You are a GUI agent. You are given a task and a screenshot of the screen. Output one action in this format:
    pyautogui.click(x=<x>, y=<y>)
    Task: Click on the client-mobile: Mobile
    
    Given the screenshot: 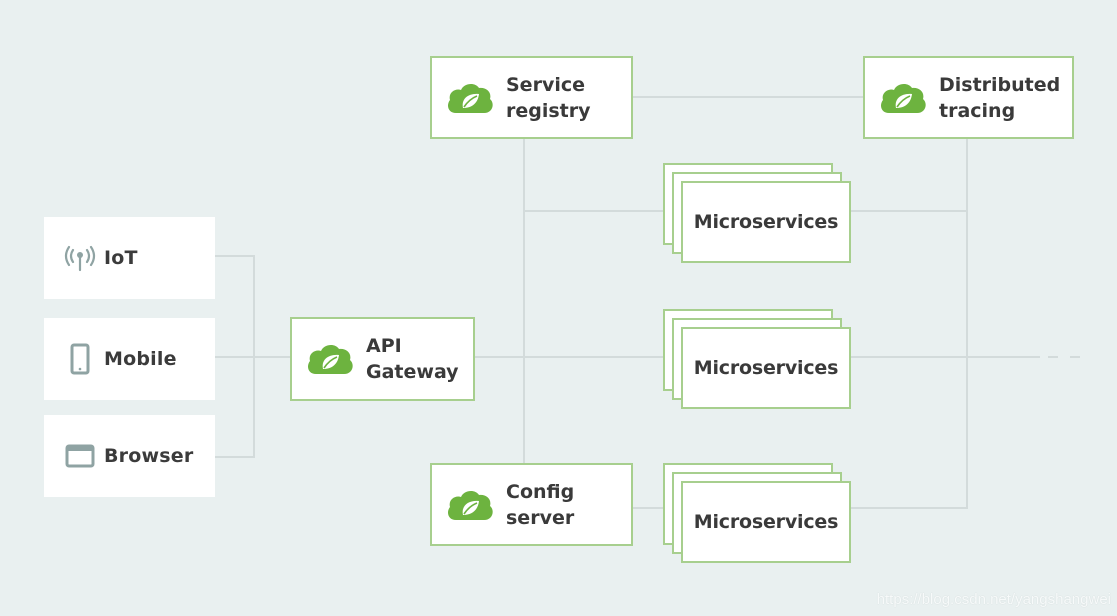 What is the action you would take?
    pyautogui.click(x=129, y=359)
    